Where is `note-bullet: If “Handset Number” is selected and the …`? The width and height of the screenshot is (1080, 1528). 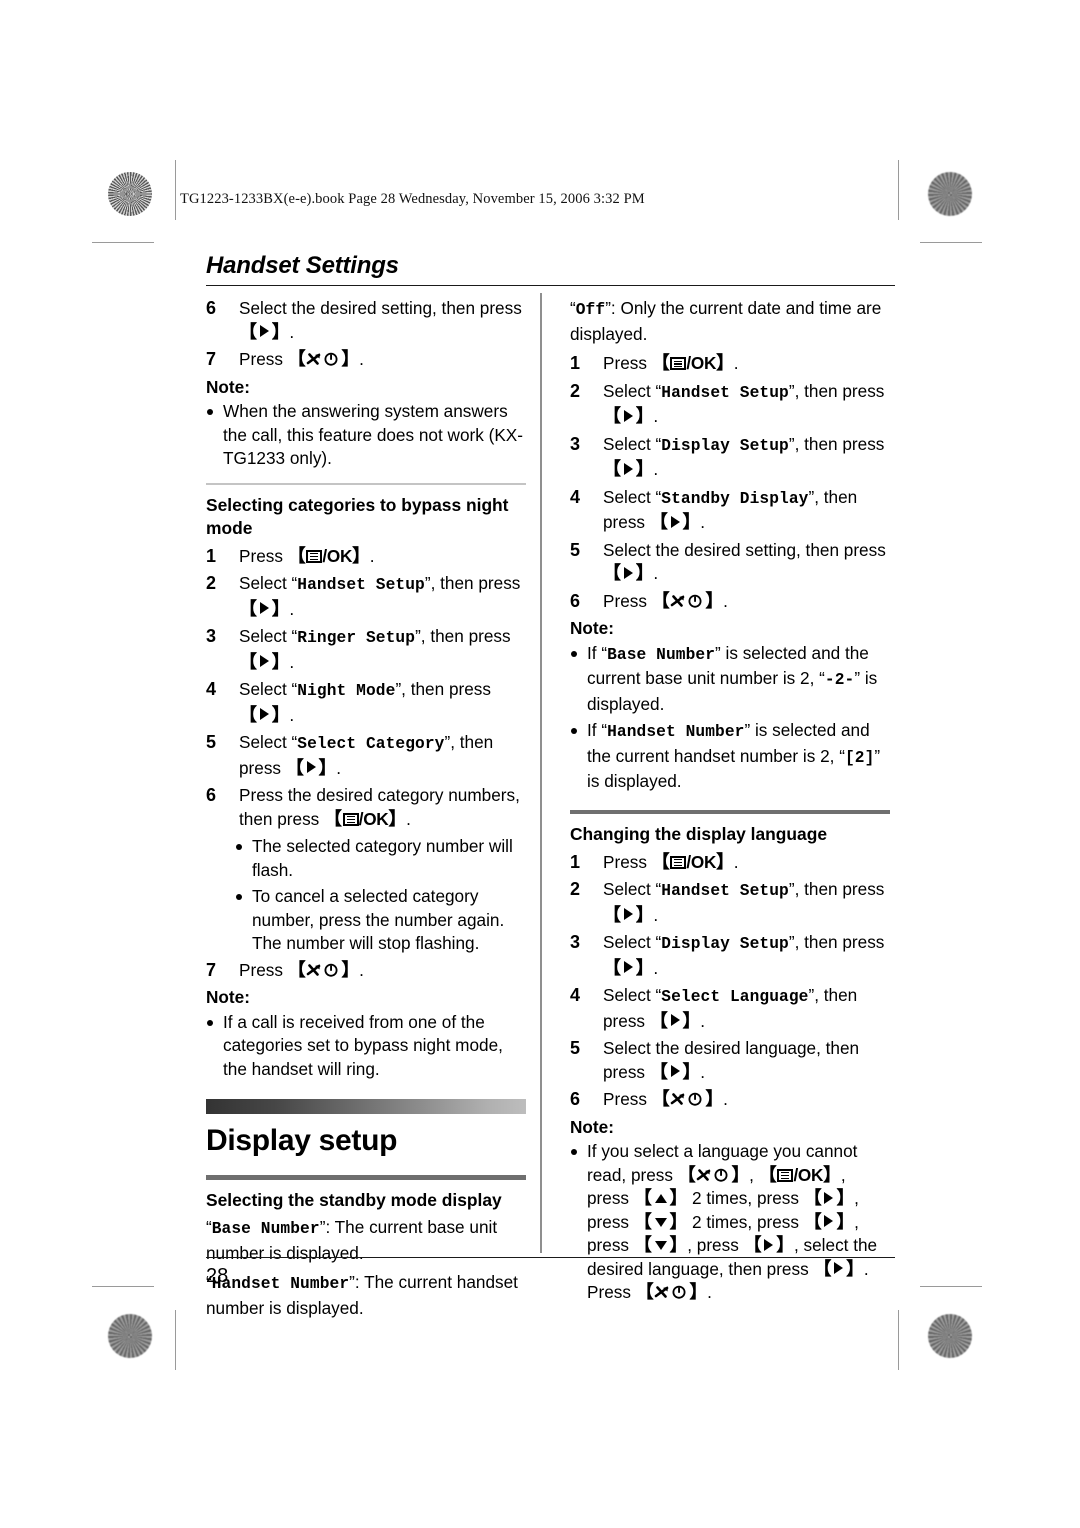 note-bullet: If “Handset Number” is selected and the … is located at coordinates (730, 756).